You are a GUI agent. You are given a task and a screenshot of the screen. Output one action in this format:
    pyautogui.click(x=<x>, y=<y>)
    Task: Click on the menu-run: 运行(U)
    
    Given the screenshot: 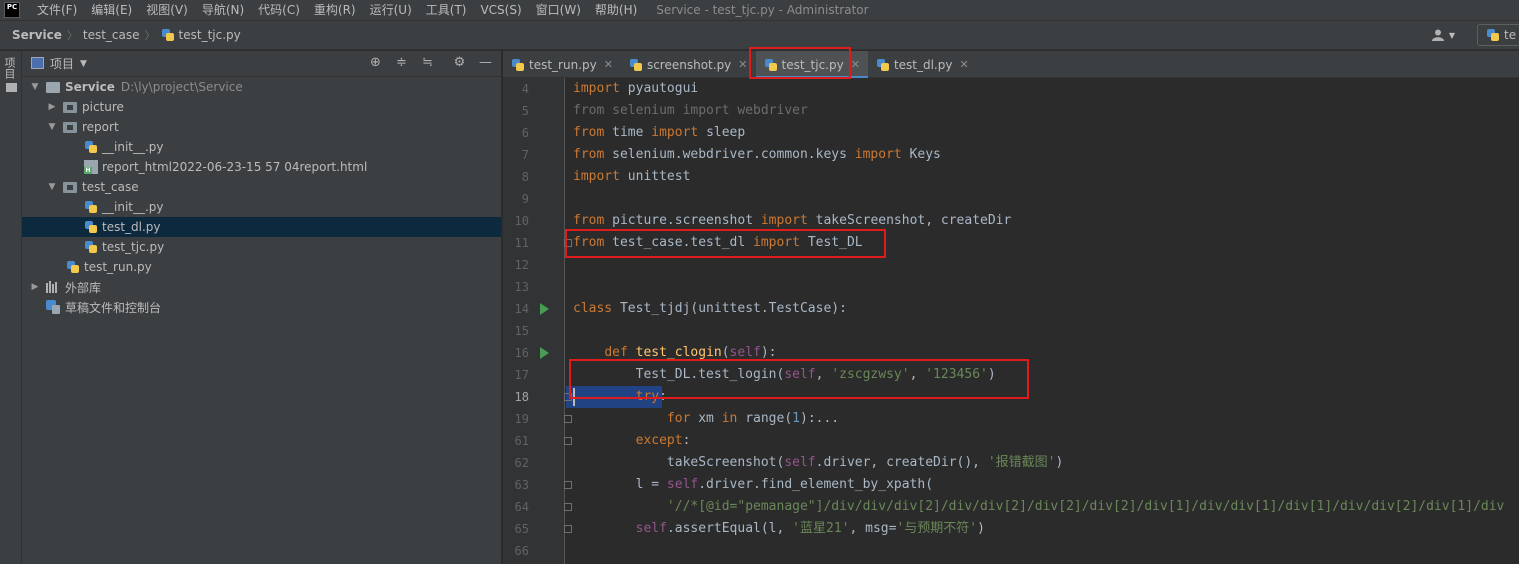 What is the action you would take?
    pyautogui.click(x=391, y=10)
    